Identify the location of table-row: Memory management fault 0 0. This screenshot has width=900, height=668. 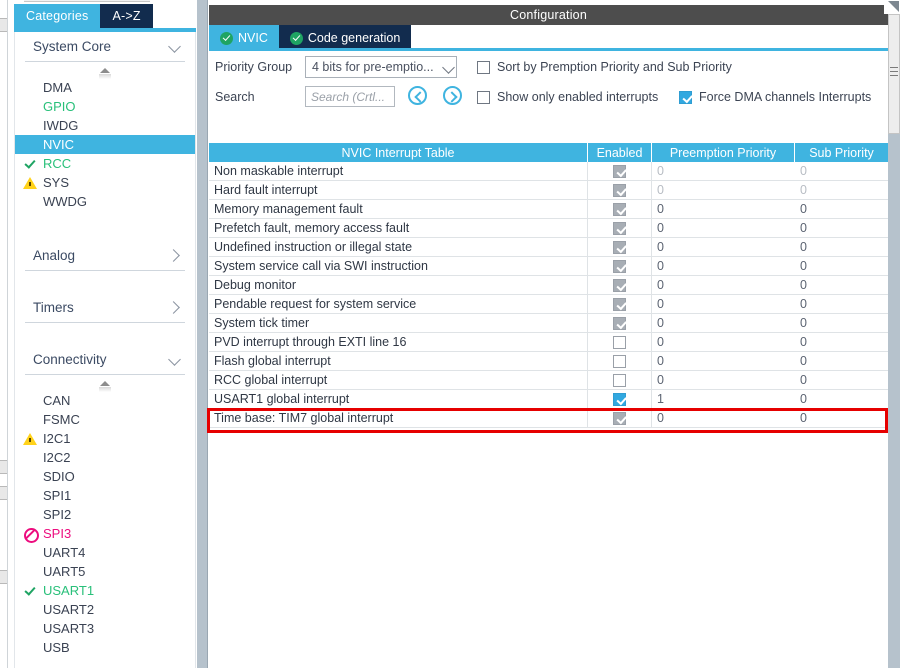
(548, 209).